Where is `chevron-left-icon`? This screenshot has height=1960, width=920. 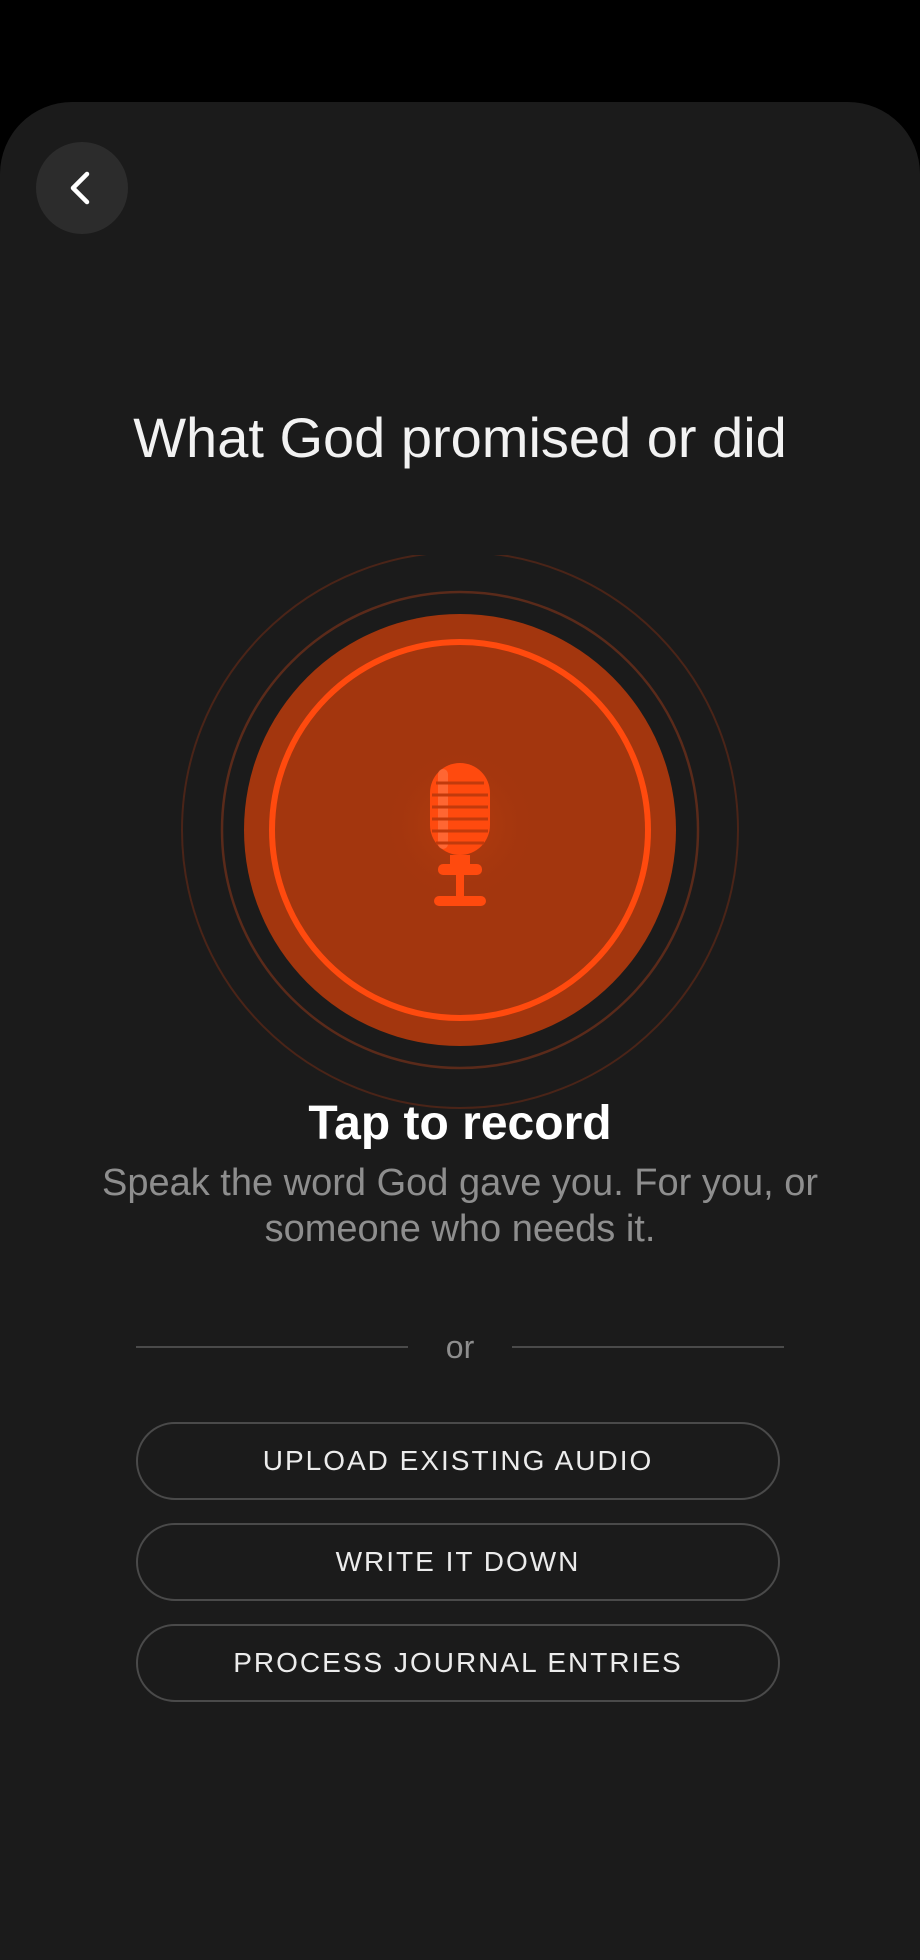 chevron-left-icon is located at coordinates (80, 188).